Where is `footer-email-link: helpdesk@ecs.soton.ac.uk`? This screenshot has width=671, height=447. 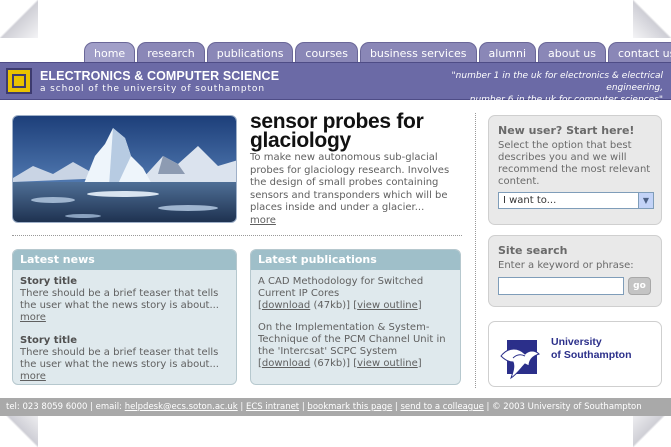
footer-email-link: helpdesk@ecs.soton.ac.uk is located at coordinates (181, 407).